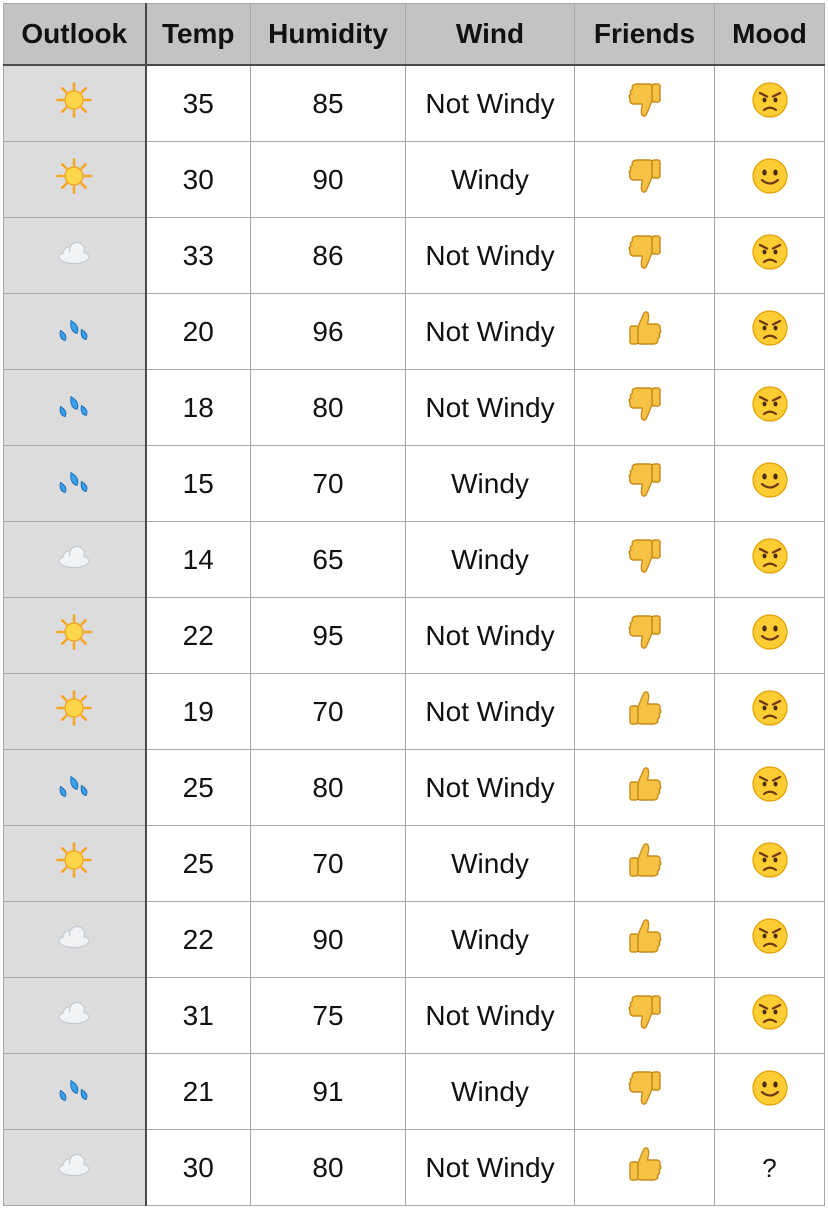 Image resolution: width=828 pixels, height=1210 pixels. I want to click on table-row: 30 80 Not Windy?, so click(414, 1167).